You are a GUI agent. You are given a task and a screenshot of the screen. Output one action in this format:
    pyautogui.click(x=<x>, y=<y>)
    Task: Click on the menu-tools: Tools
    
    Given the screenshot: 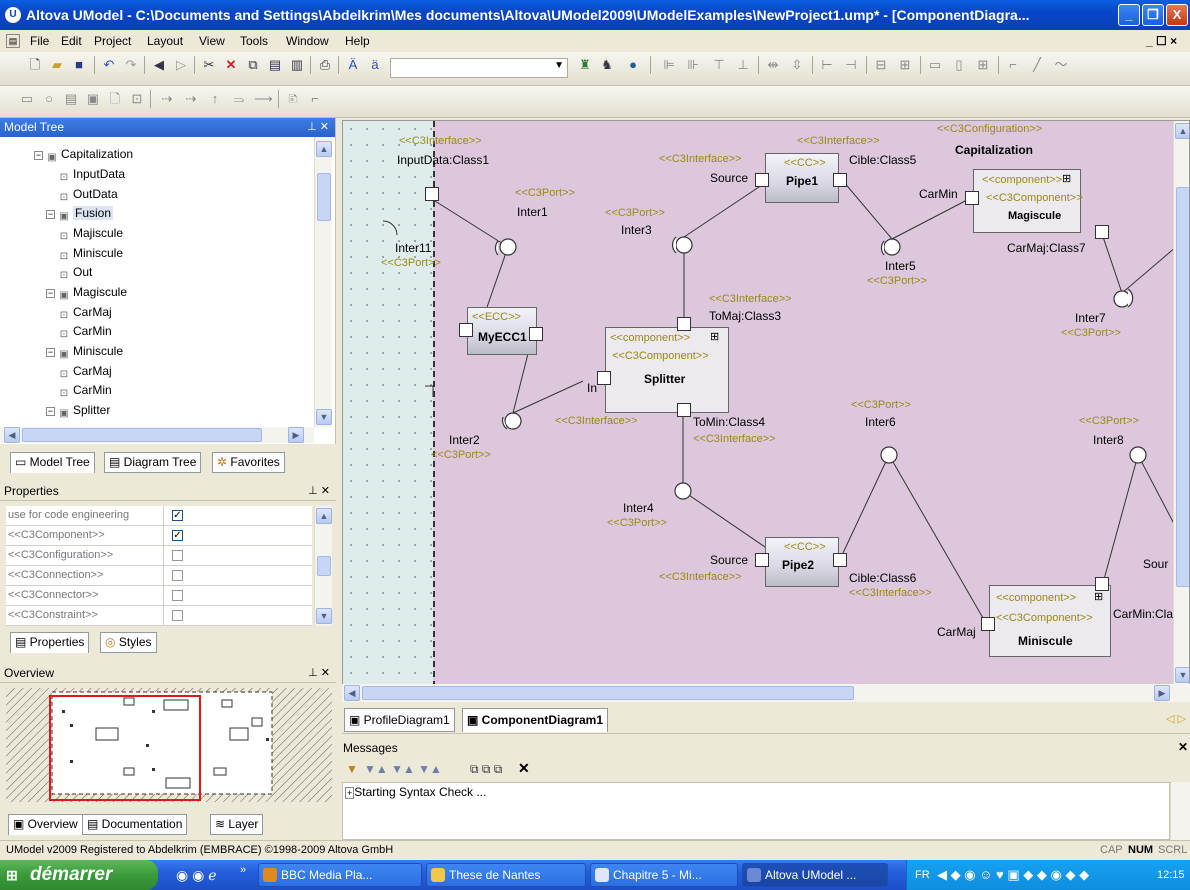 What is the action you would take?
    pyautogui.click(x=254, y=41)
    